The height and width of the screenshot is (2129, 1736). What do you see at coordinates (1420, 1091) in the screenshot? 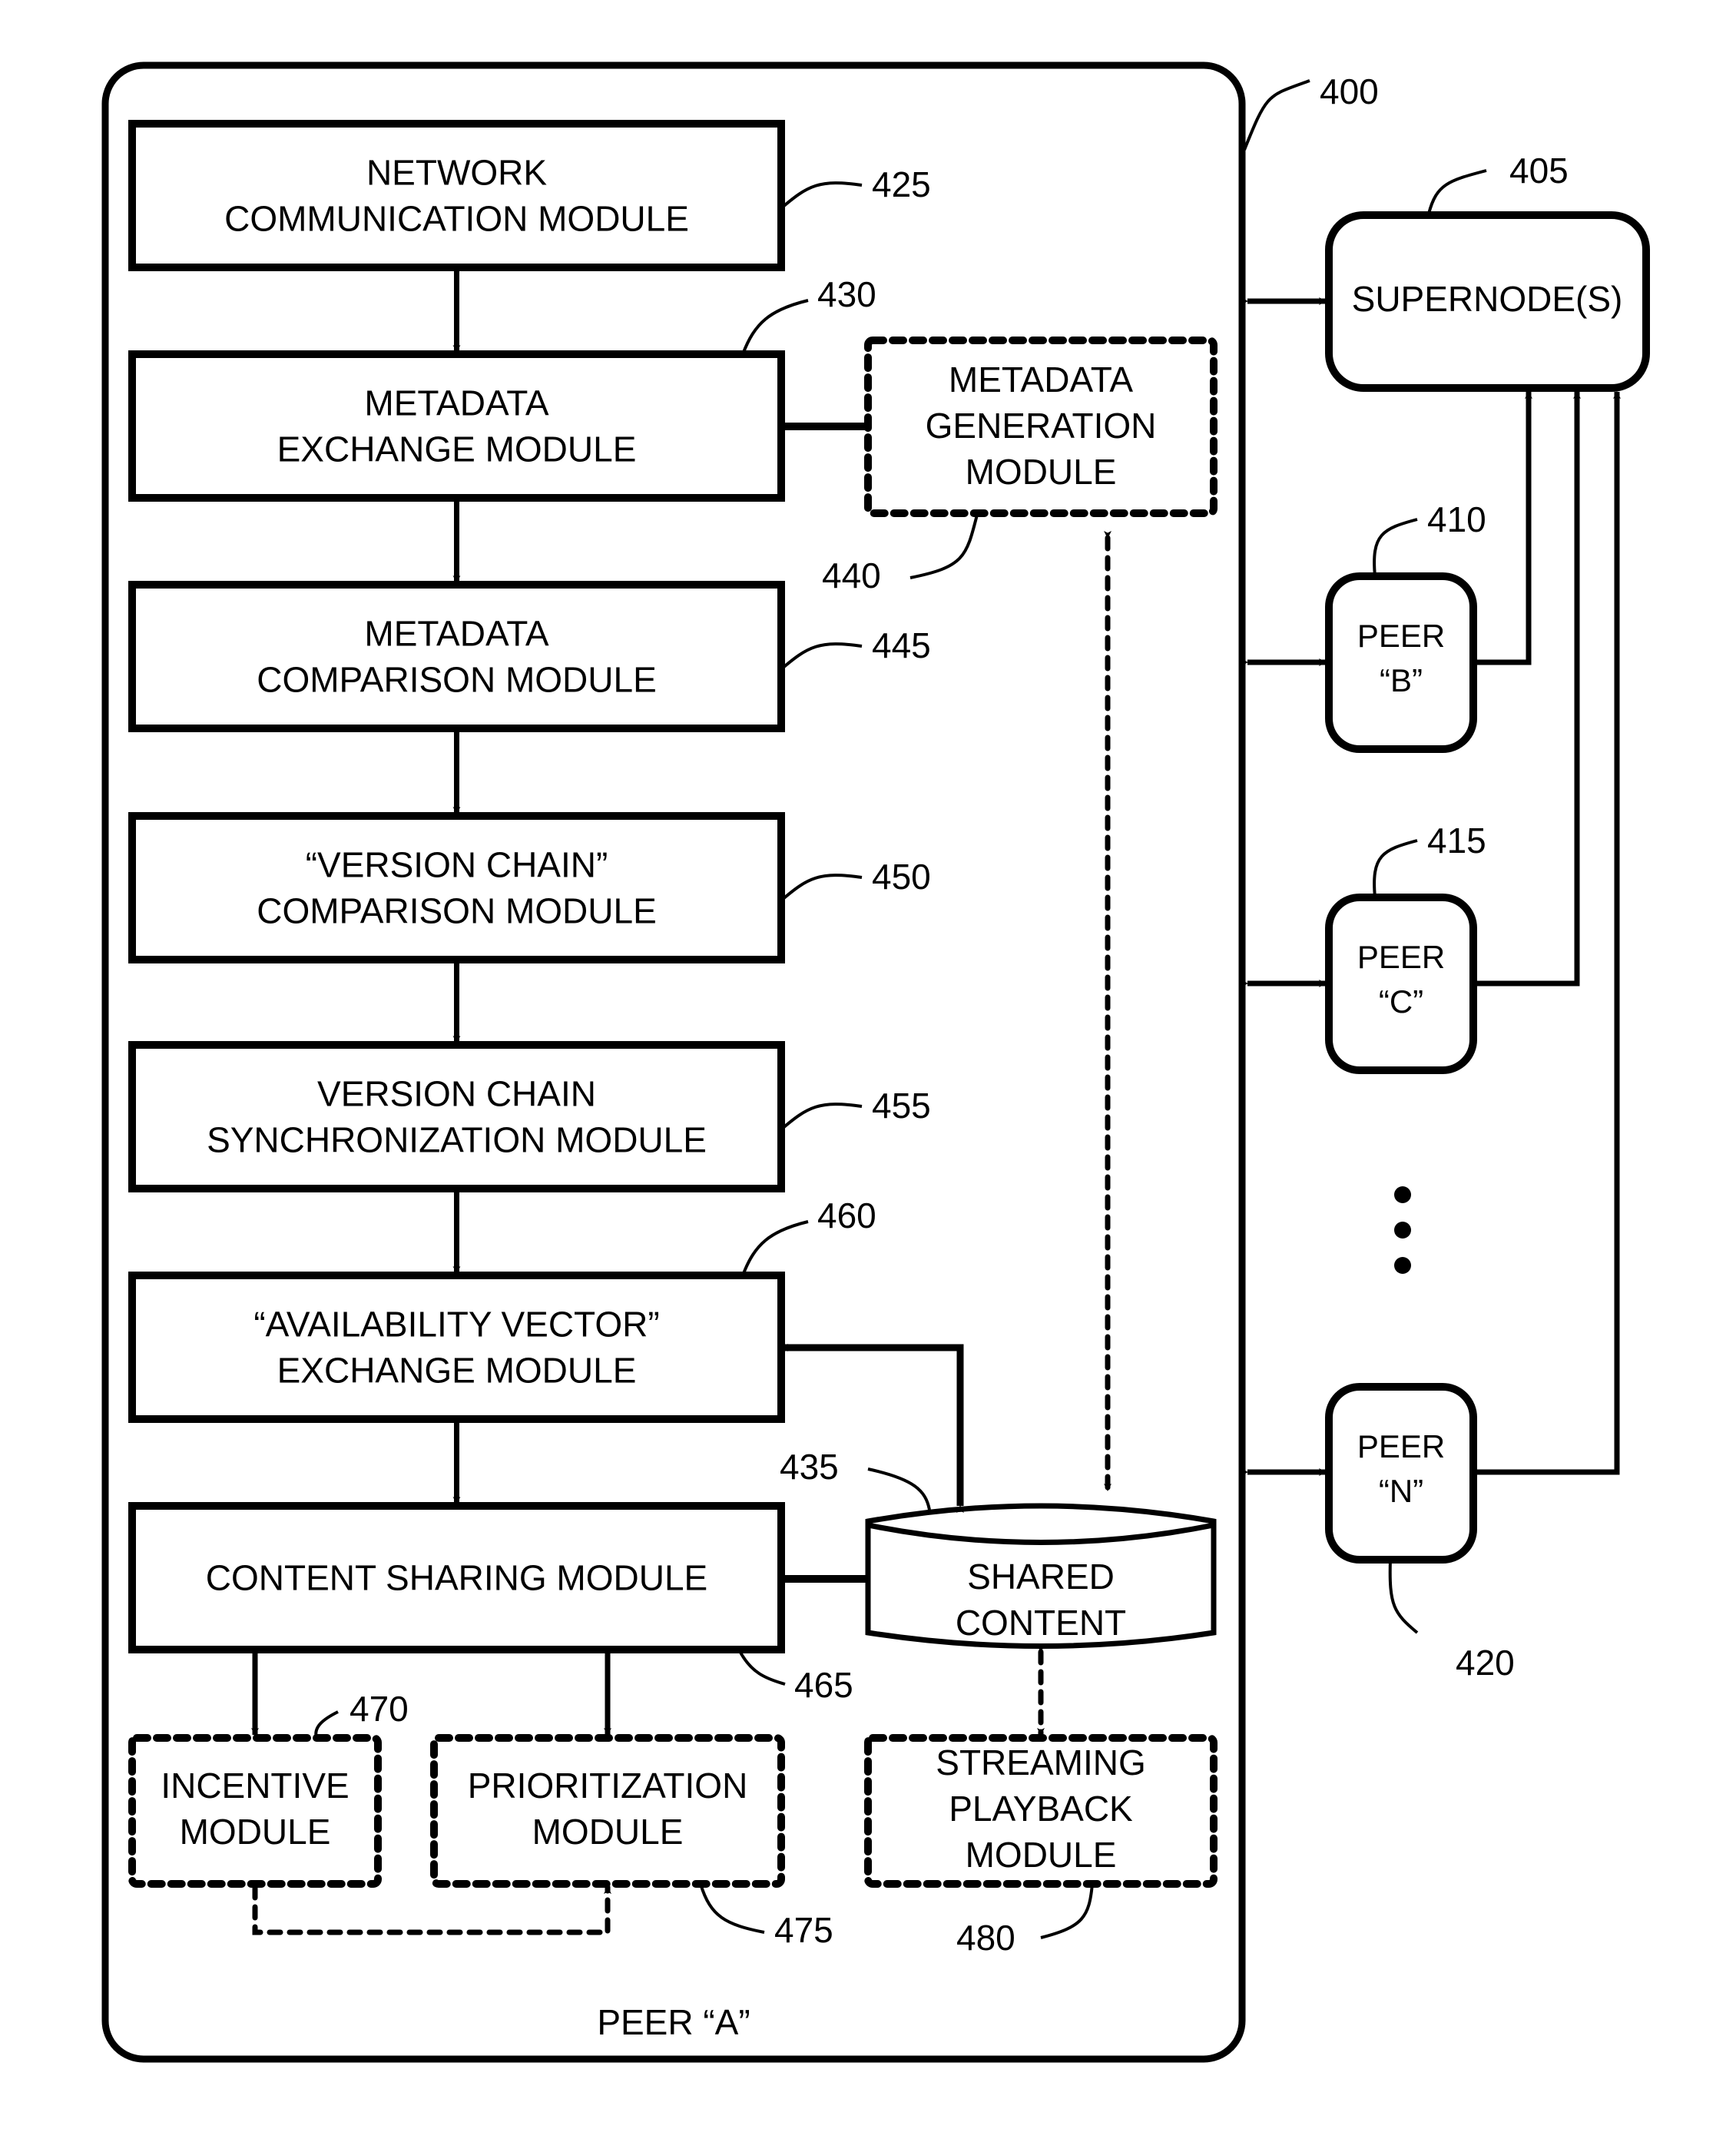
I see `peer-nodes: PEER “B” 410 PEER “C” 415 PEER “N” 420` at bounding box center [1420, 1091].